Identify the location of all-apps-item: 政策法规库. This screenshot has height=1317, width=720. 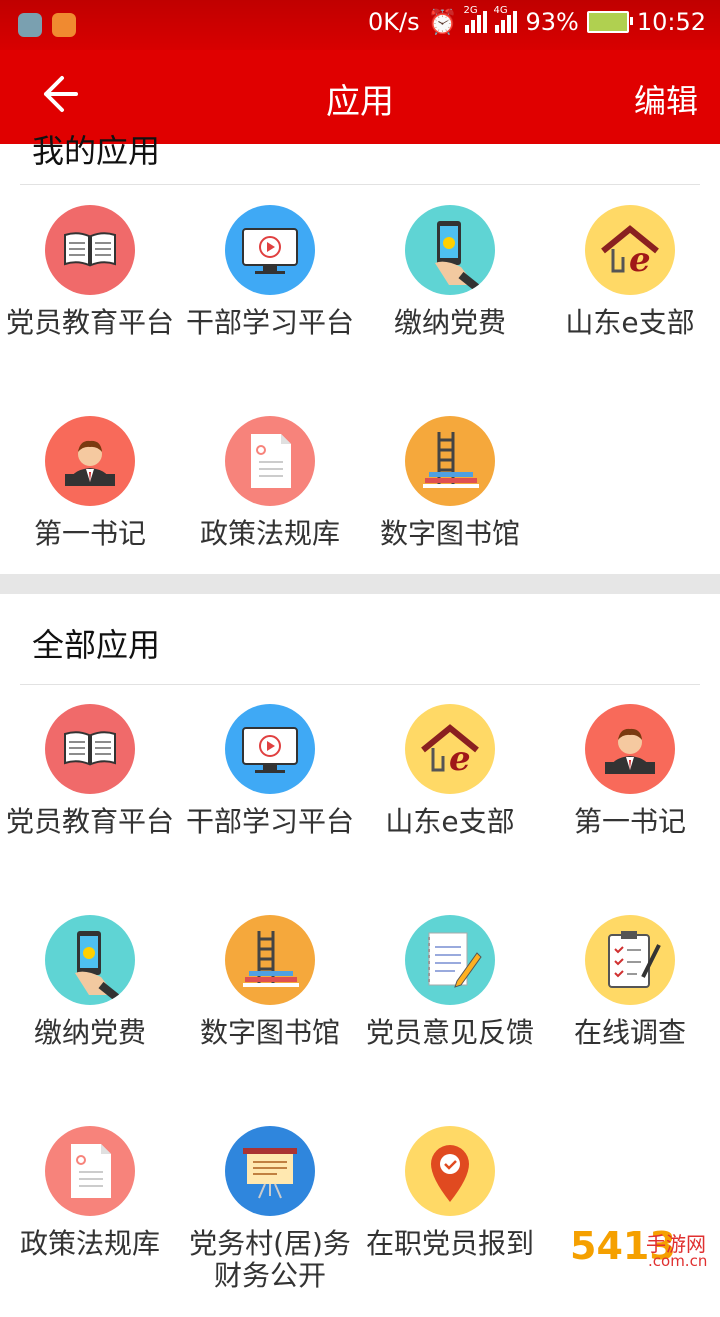
(90, 1211).